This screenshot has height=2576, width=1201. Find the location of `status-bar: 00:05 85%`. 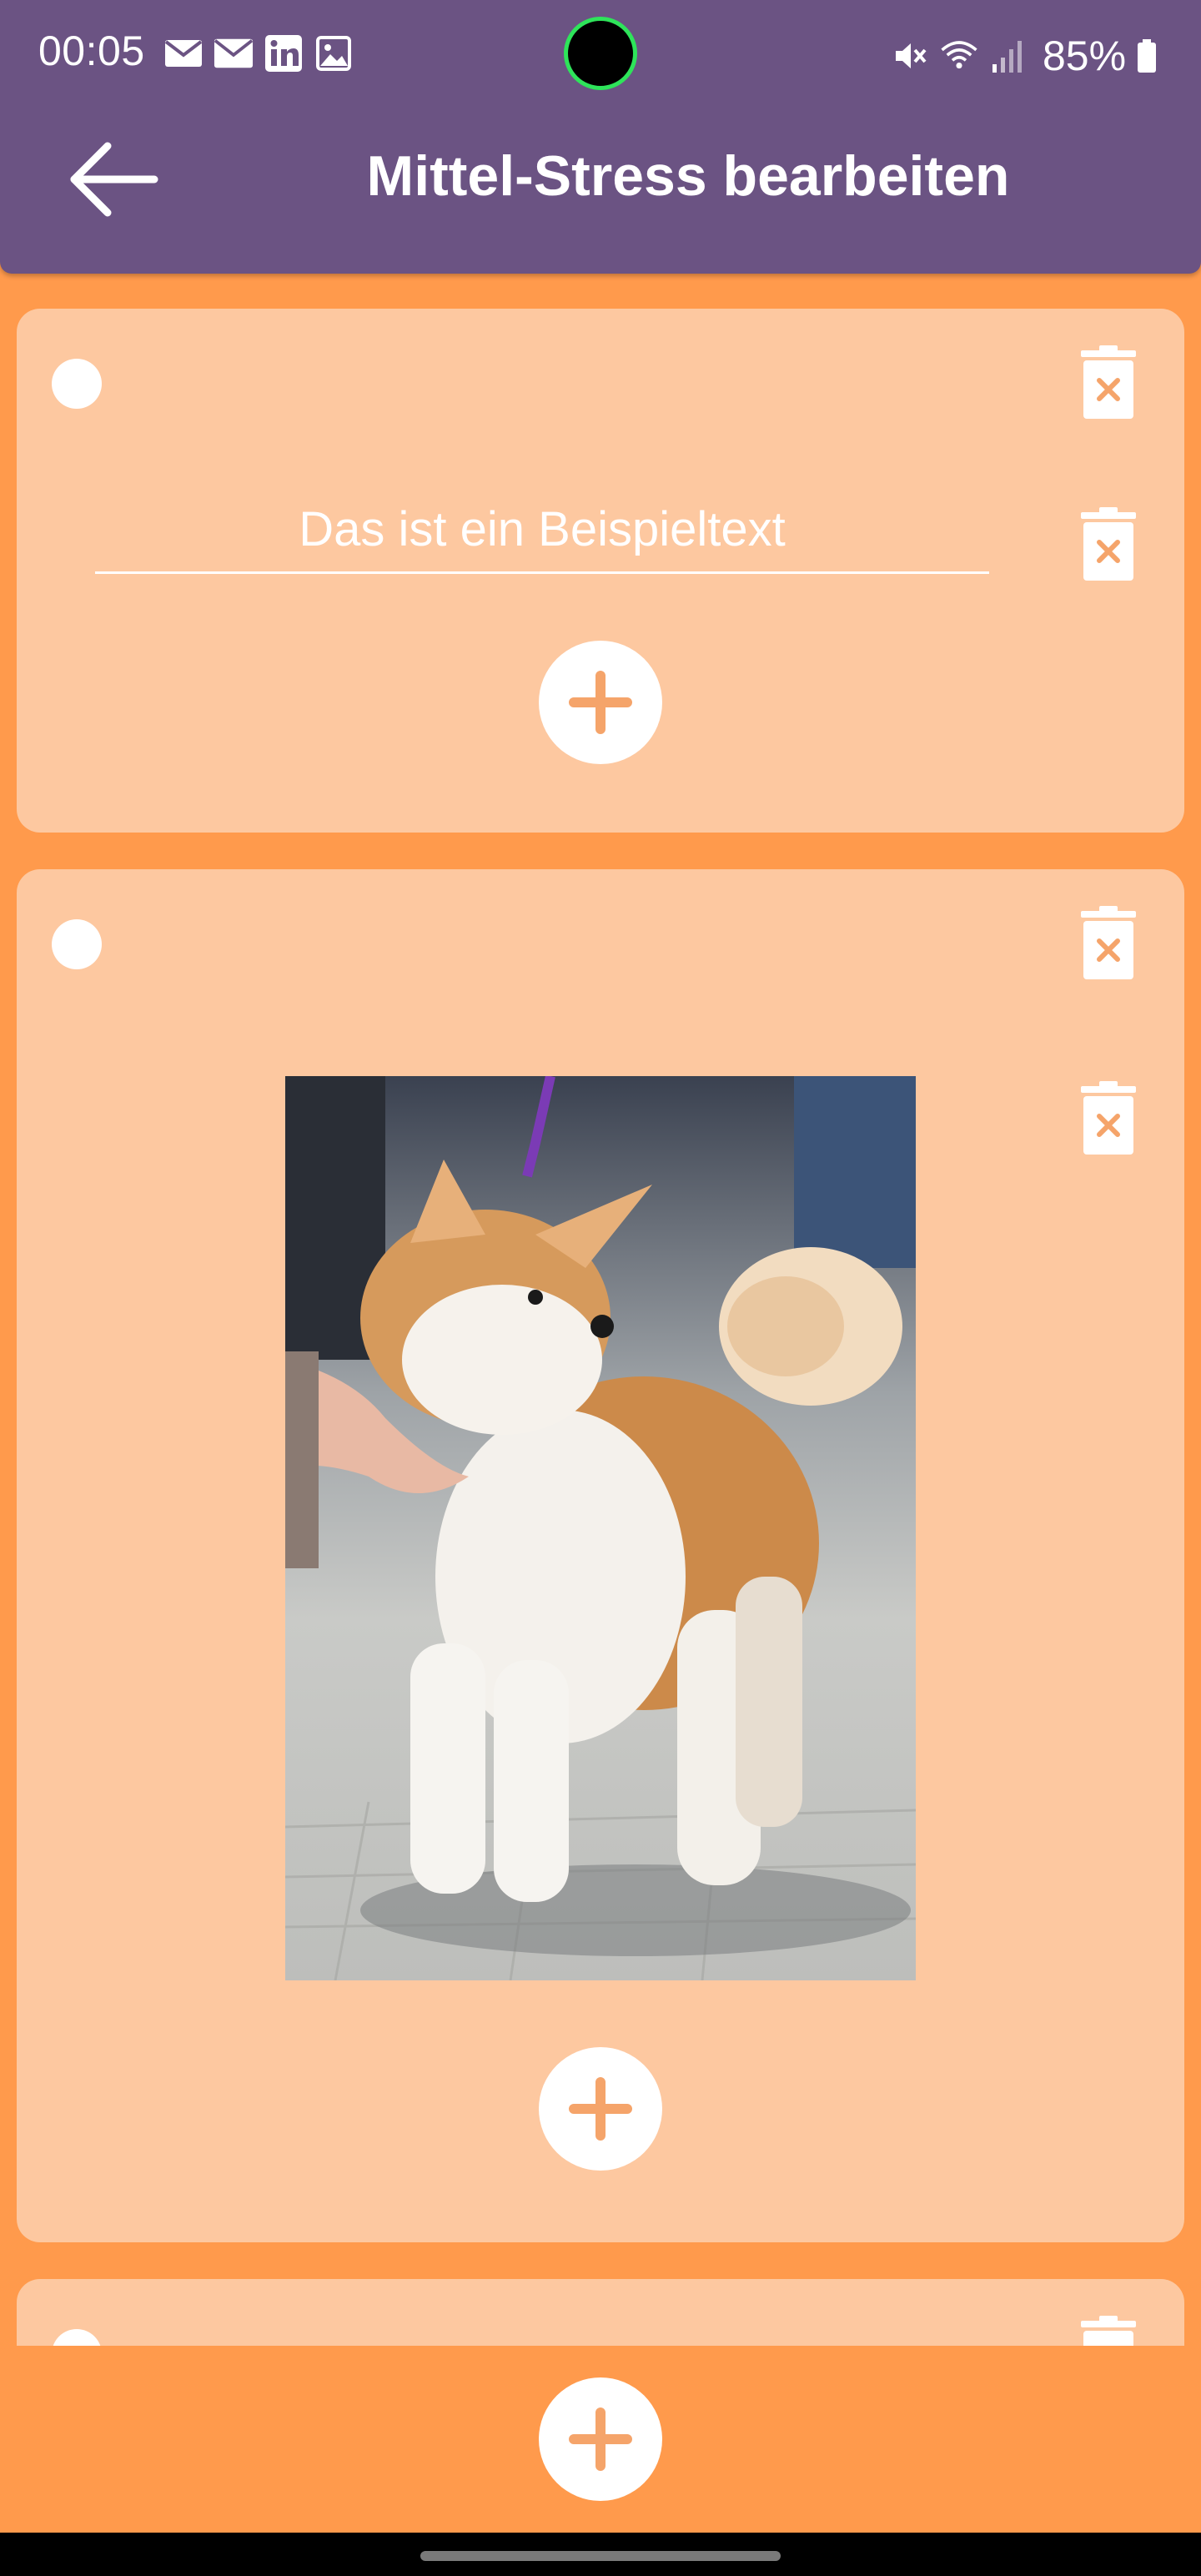

status-bar: 00:05 85% is located at coordinates (601, 54).